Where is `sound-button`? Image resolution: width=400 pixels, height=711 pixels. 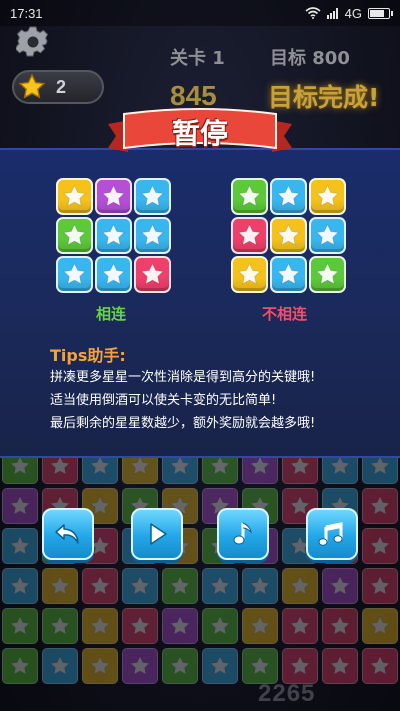 sound-button is located at coordinates (243, 534).